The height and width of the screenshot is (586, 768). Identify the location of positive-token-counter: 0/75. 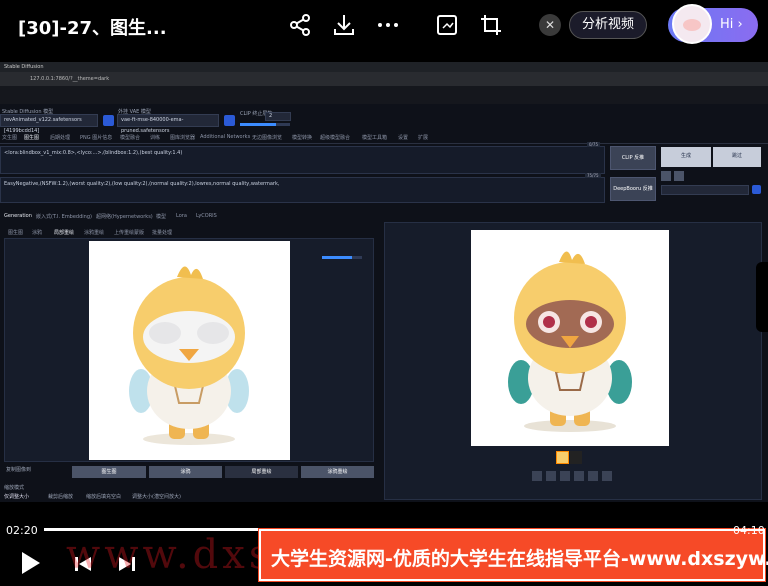
(593, 144).